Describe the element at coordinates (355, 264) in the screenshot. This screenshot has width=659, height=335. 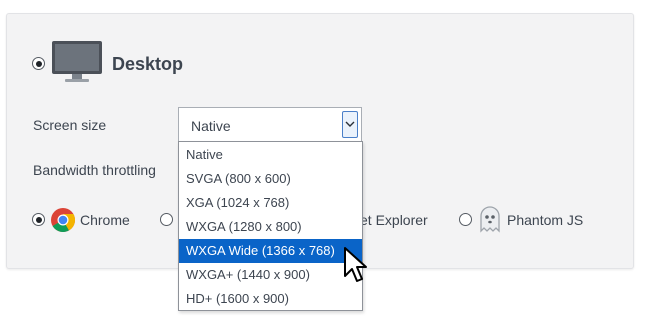
I see `mouse-pointer-icon` at that location.